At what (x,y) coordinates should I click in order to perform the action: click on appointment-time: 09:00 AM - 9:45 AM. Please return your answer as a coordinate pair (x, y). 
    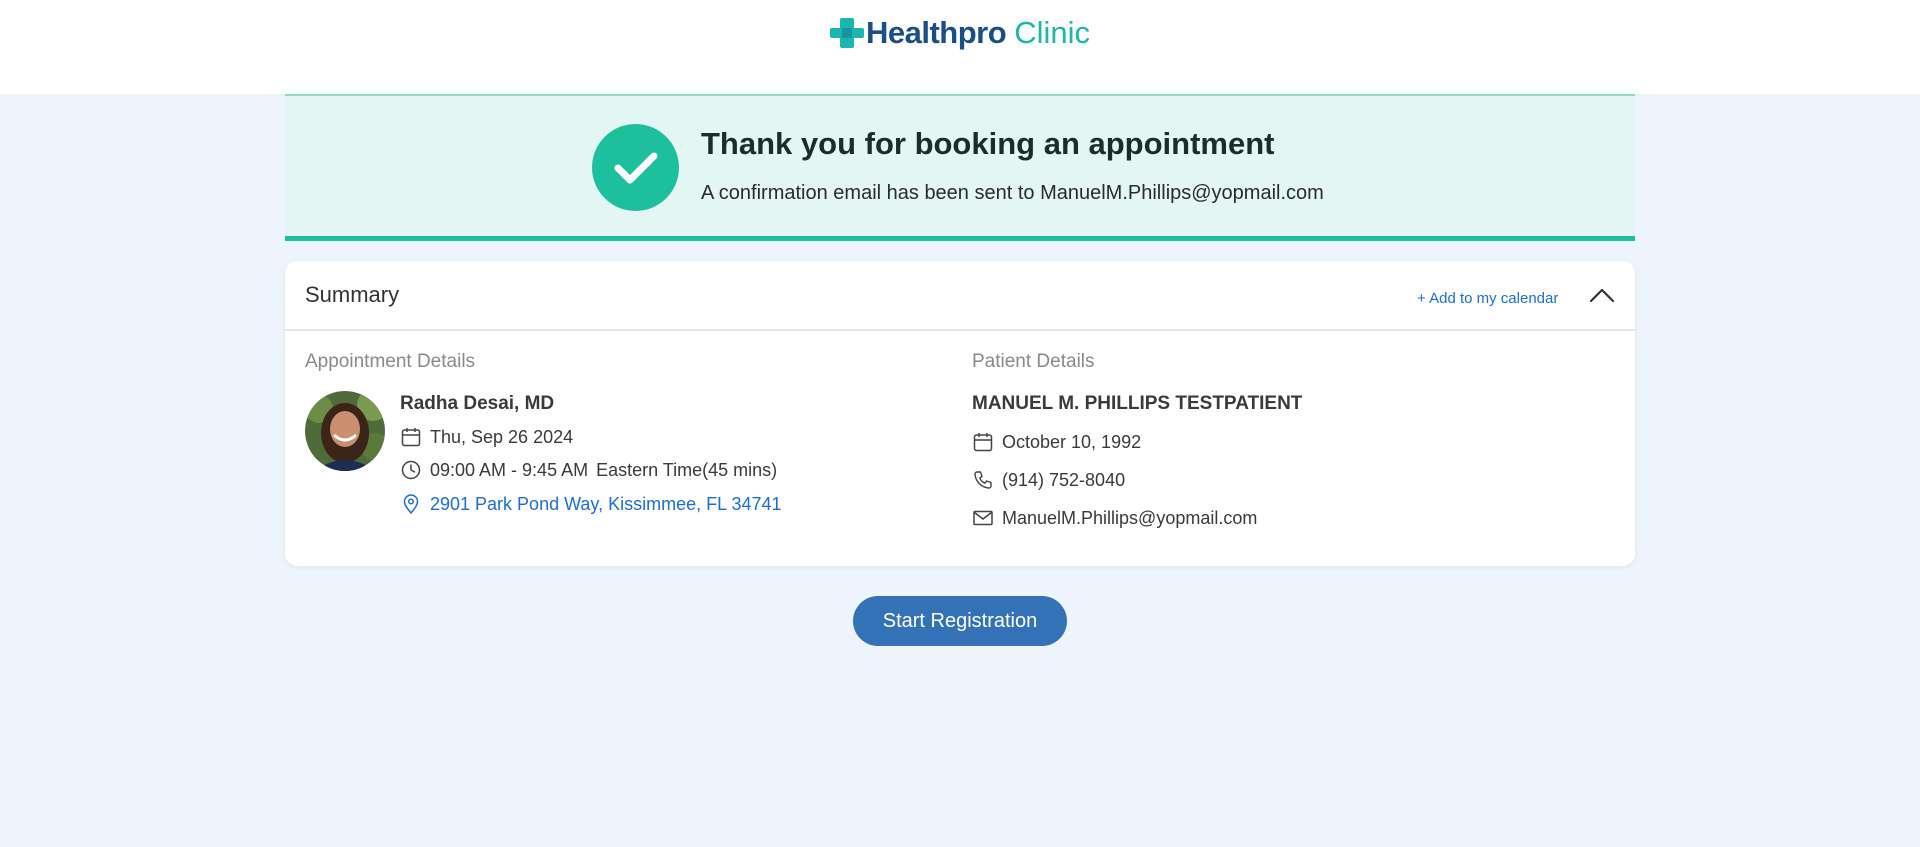
    Looking at the image, I should click on (509, 469).